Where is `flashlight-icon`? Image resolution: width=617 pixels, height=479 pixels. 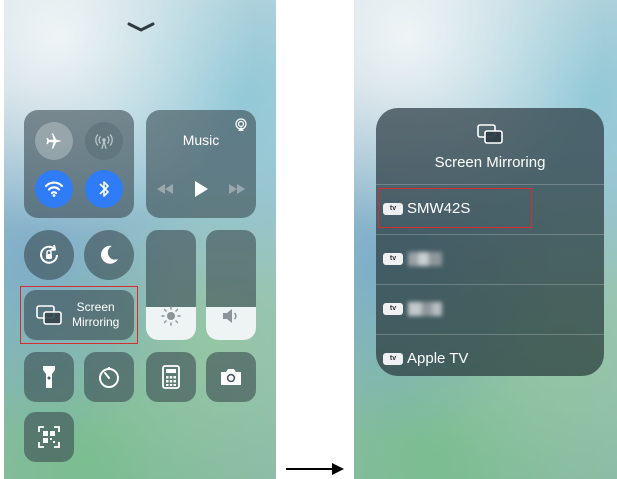 flashlight-icon is located at coordinates (49, 377).